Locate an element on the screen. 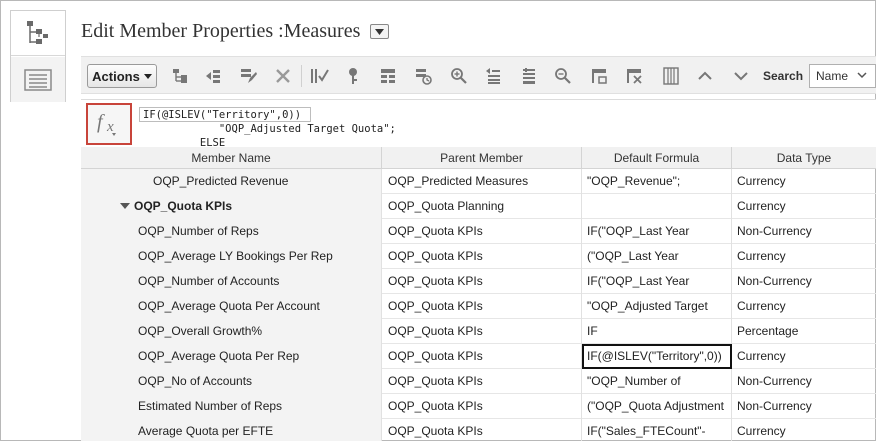  default-formula-cell: "OQP_Number of is located at coordinates (657, 381).